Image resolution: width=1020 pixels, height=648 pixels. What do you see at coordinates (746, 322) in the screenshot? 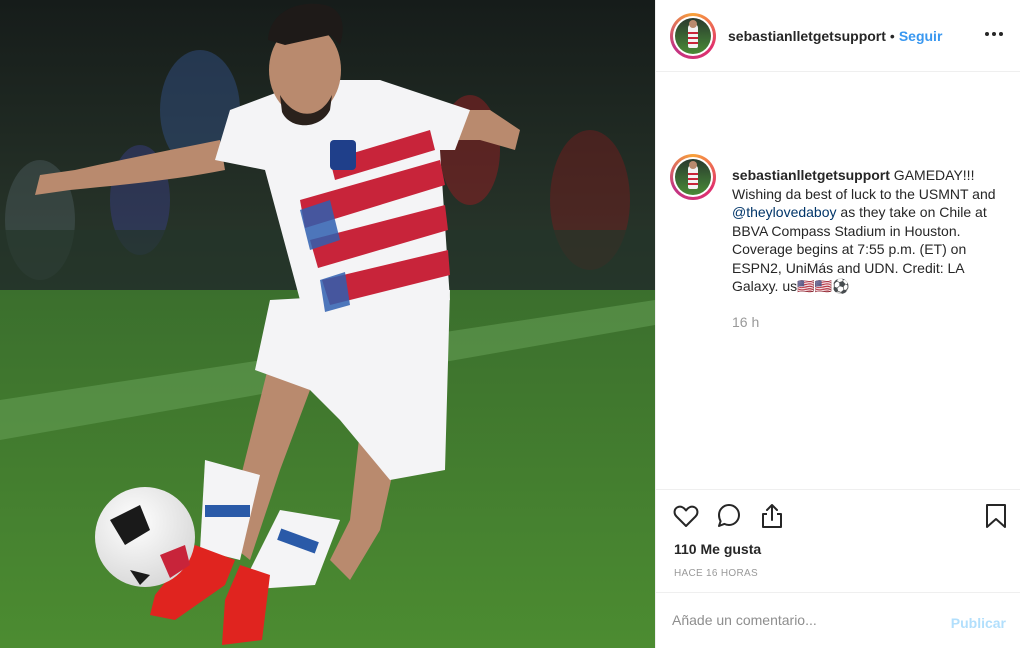
I see `caption-time: 16 h` at bounding box center [746, 322].